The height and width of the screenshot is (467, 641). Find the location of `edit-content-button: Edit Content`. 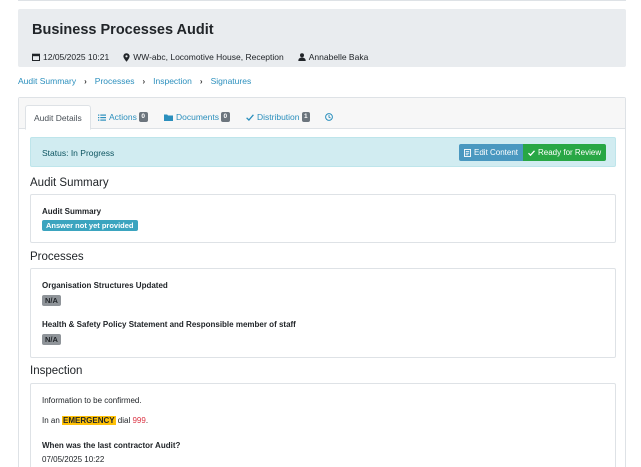

edit-content-button: Edit Content is located at coordinates (491, 152).